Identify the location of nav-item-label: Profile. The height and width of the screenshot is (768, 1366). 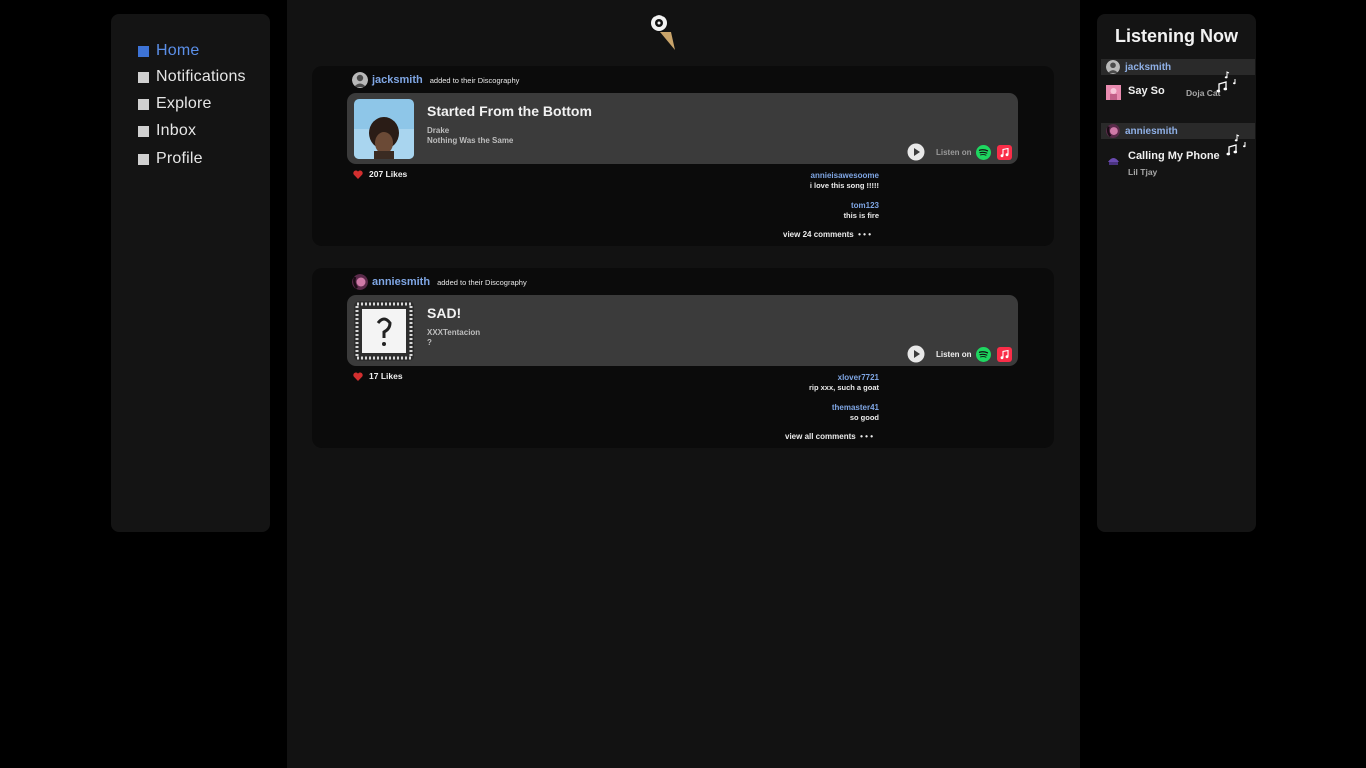
(179, 158).